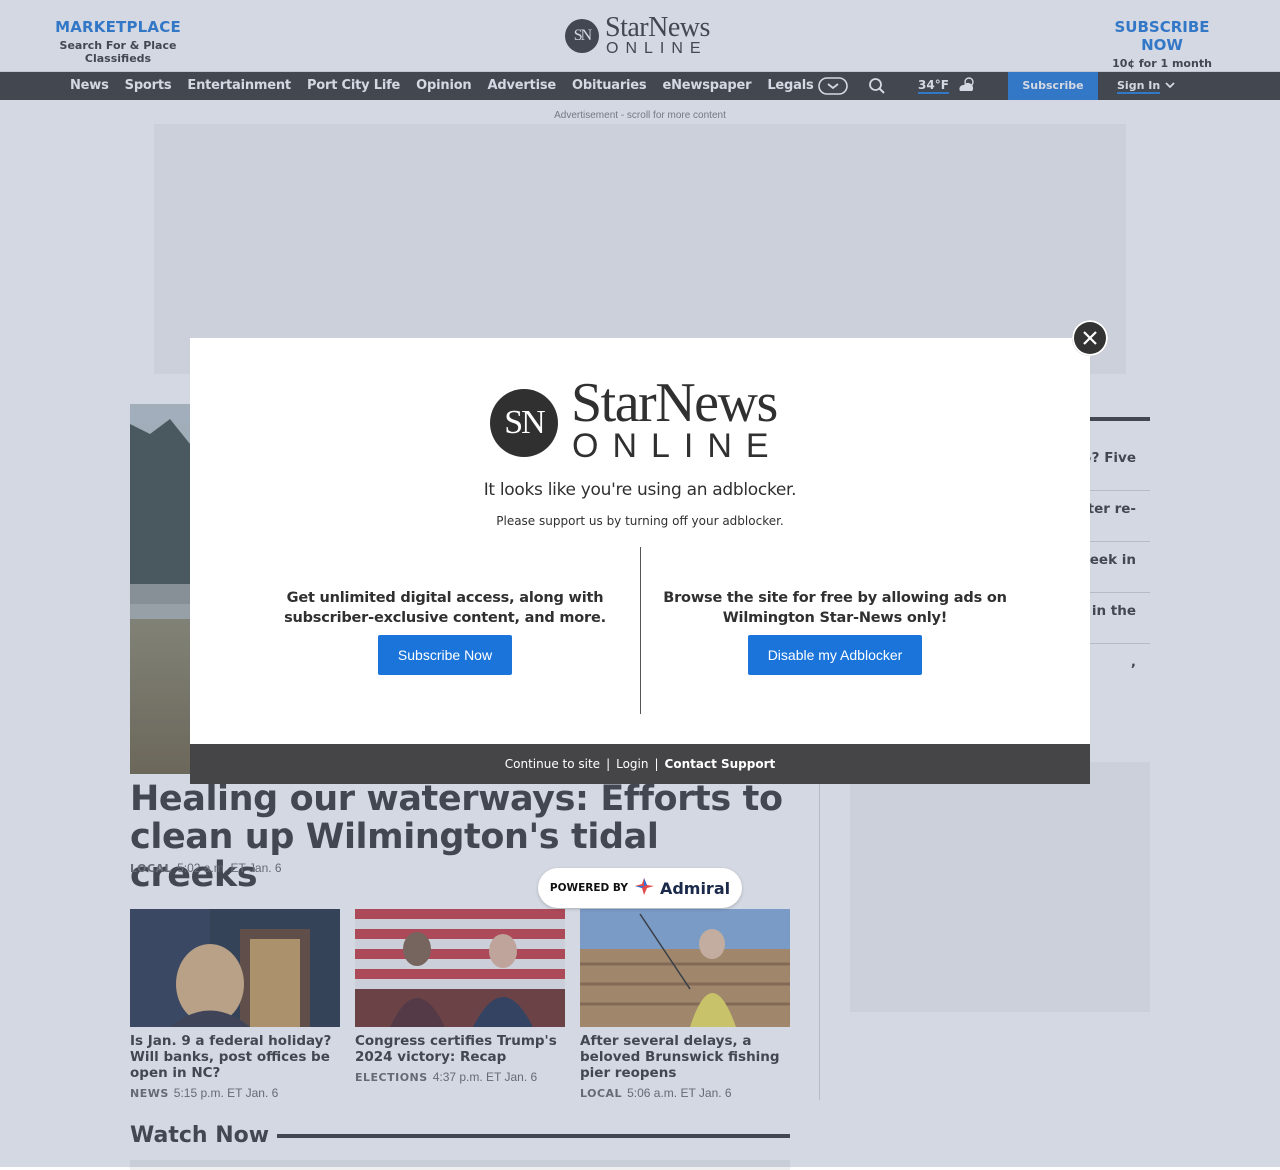  Describe the element at coordinates (695, 888) in the screenshot. I see `admiral-name: Admiral` at that location.